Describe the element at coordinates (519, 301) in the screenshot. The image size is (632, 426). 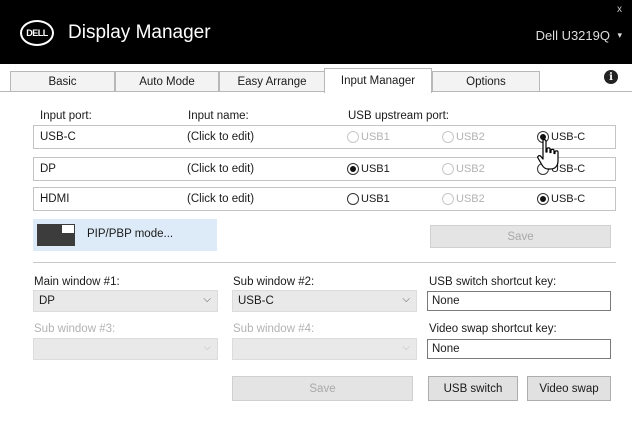
I see `usb-switch-shortcut-input: None` at that location.